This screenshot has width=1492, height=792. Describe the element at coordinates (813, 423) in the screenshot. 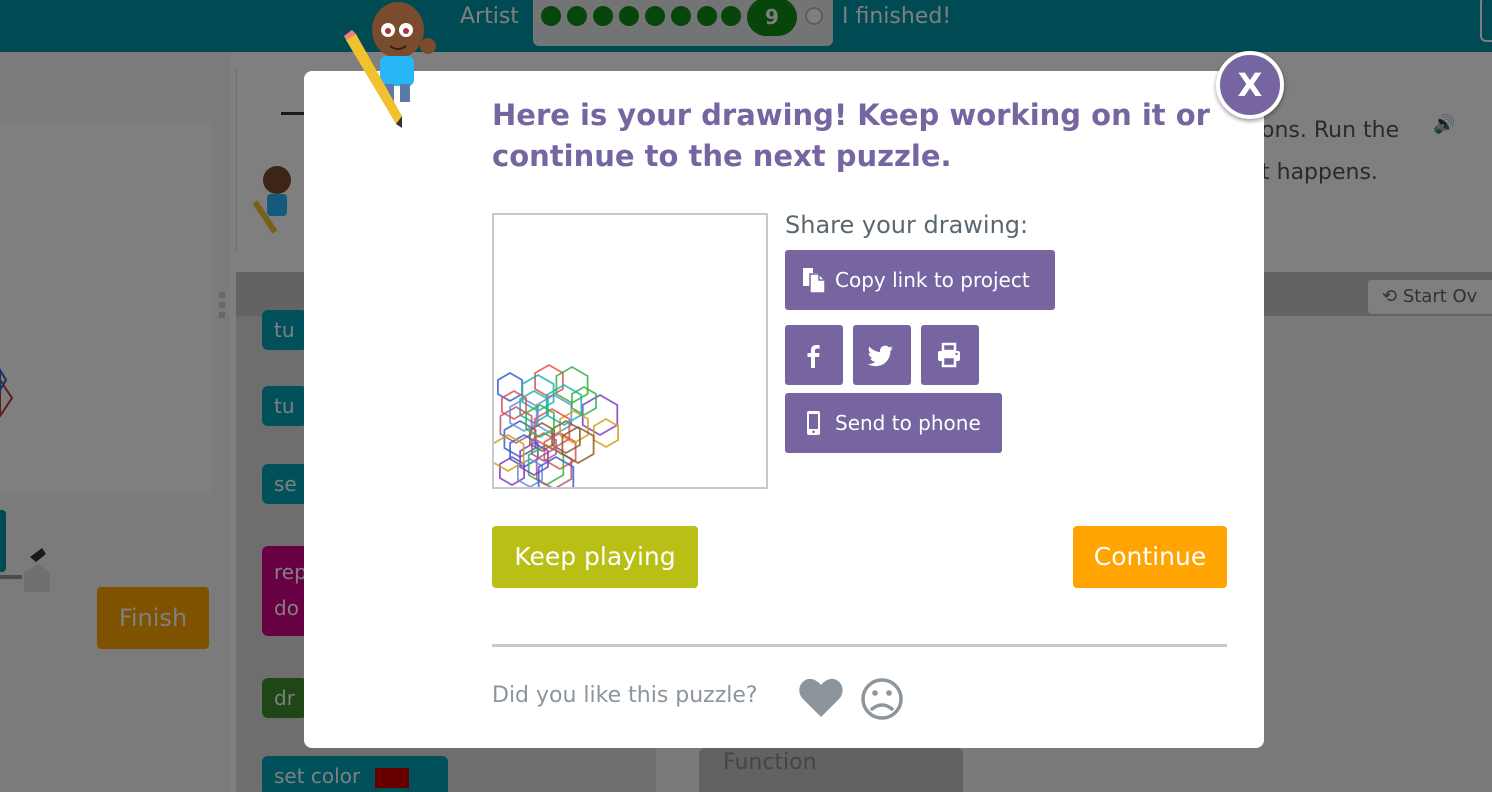

I see `phone-icon` at that location.